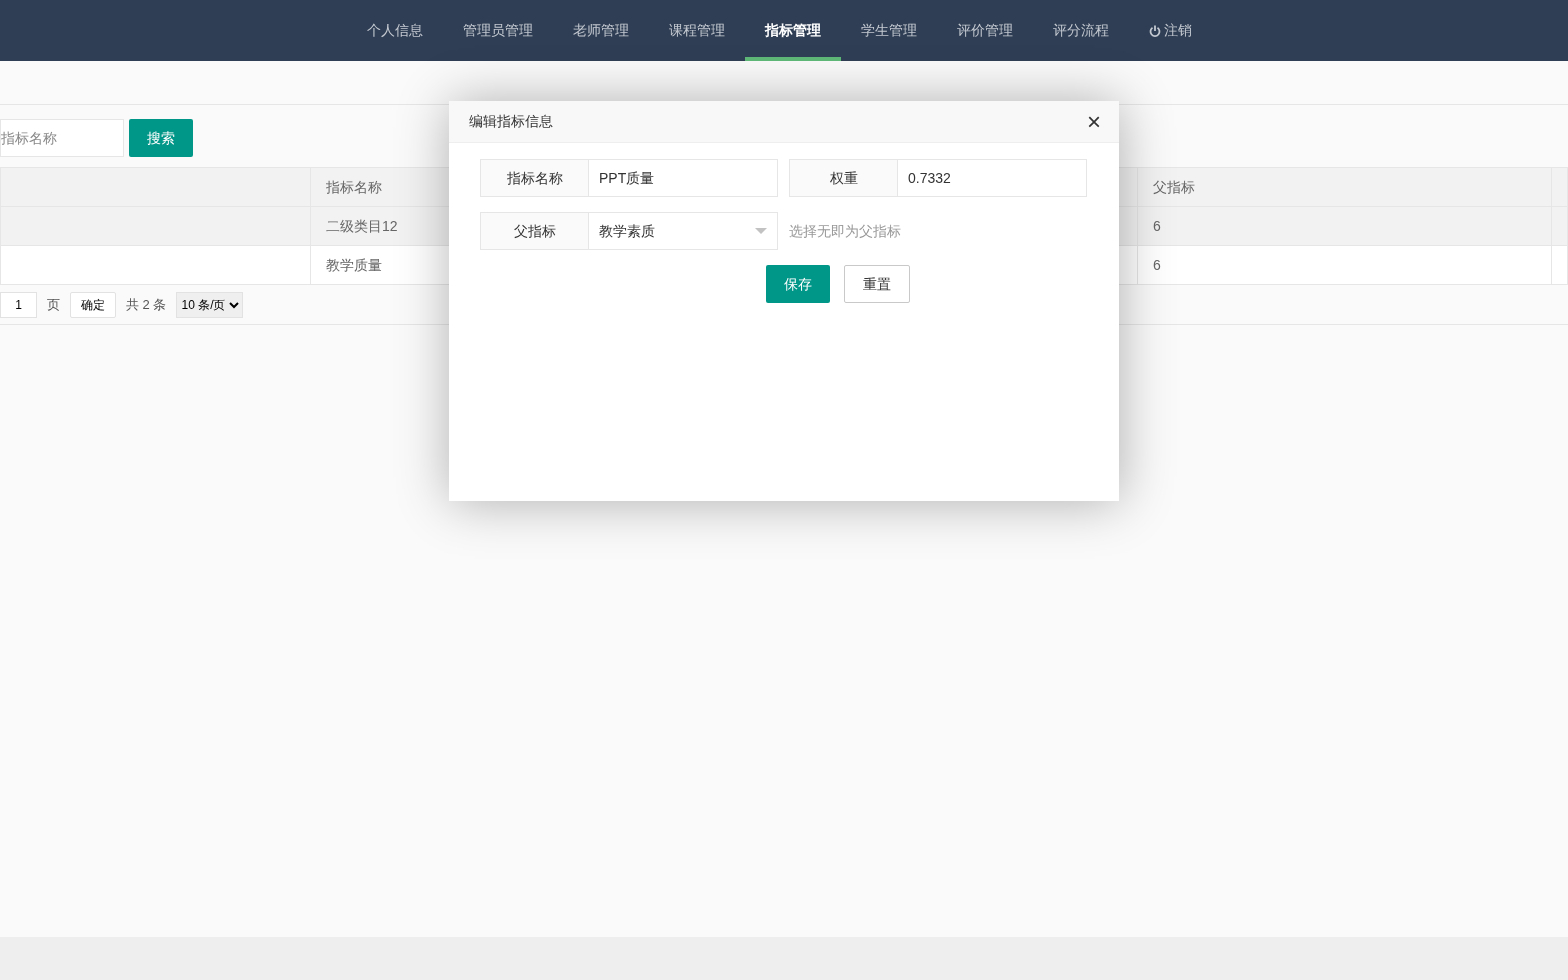  What do you see at coordinates (843, 178) in the screenshot?
I see `field-label: 权重` at bounding box center [843, 178].